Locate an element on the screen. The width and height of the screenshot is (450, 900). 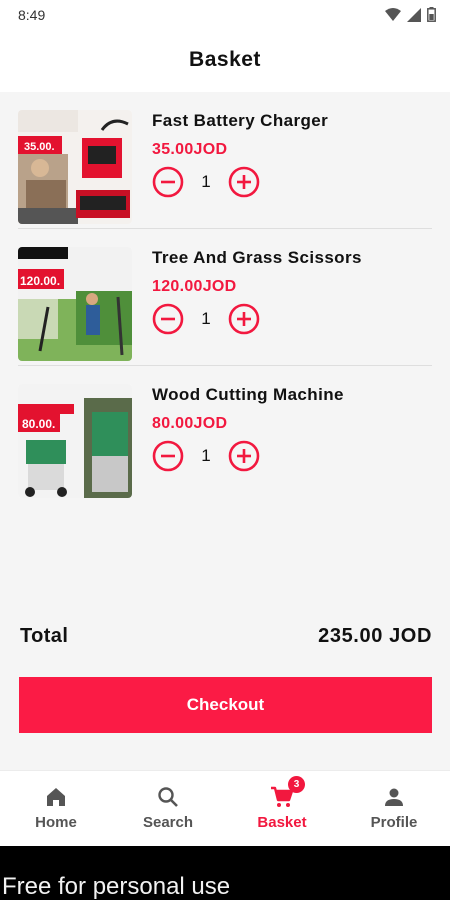
nav-item-profile: Profile is located at coordinates (394, 809).